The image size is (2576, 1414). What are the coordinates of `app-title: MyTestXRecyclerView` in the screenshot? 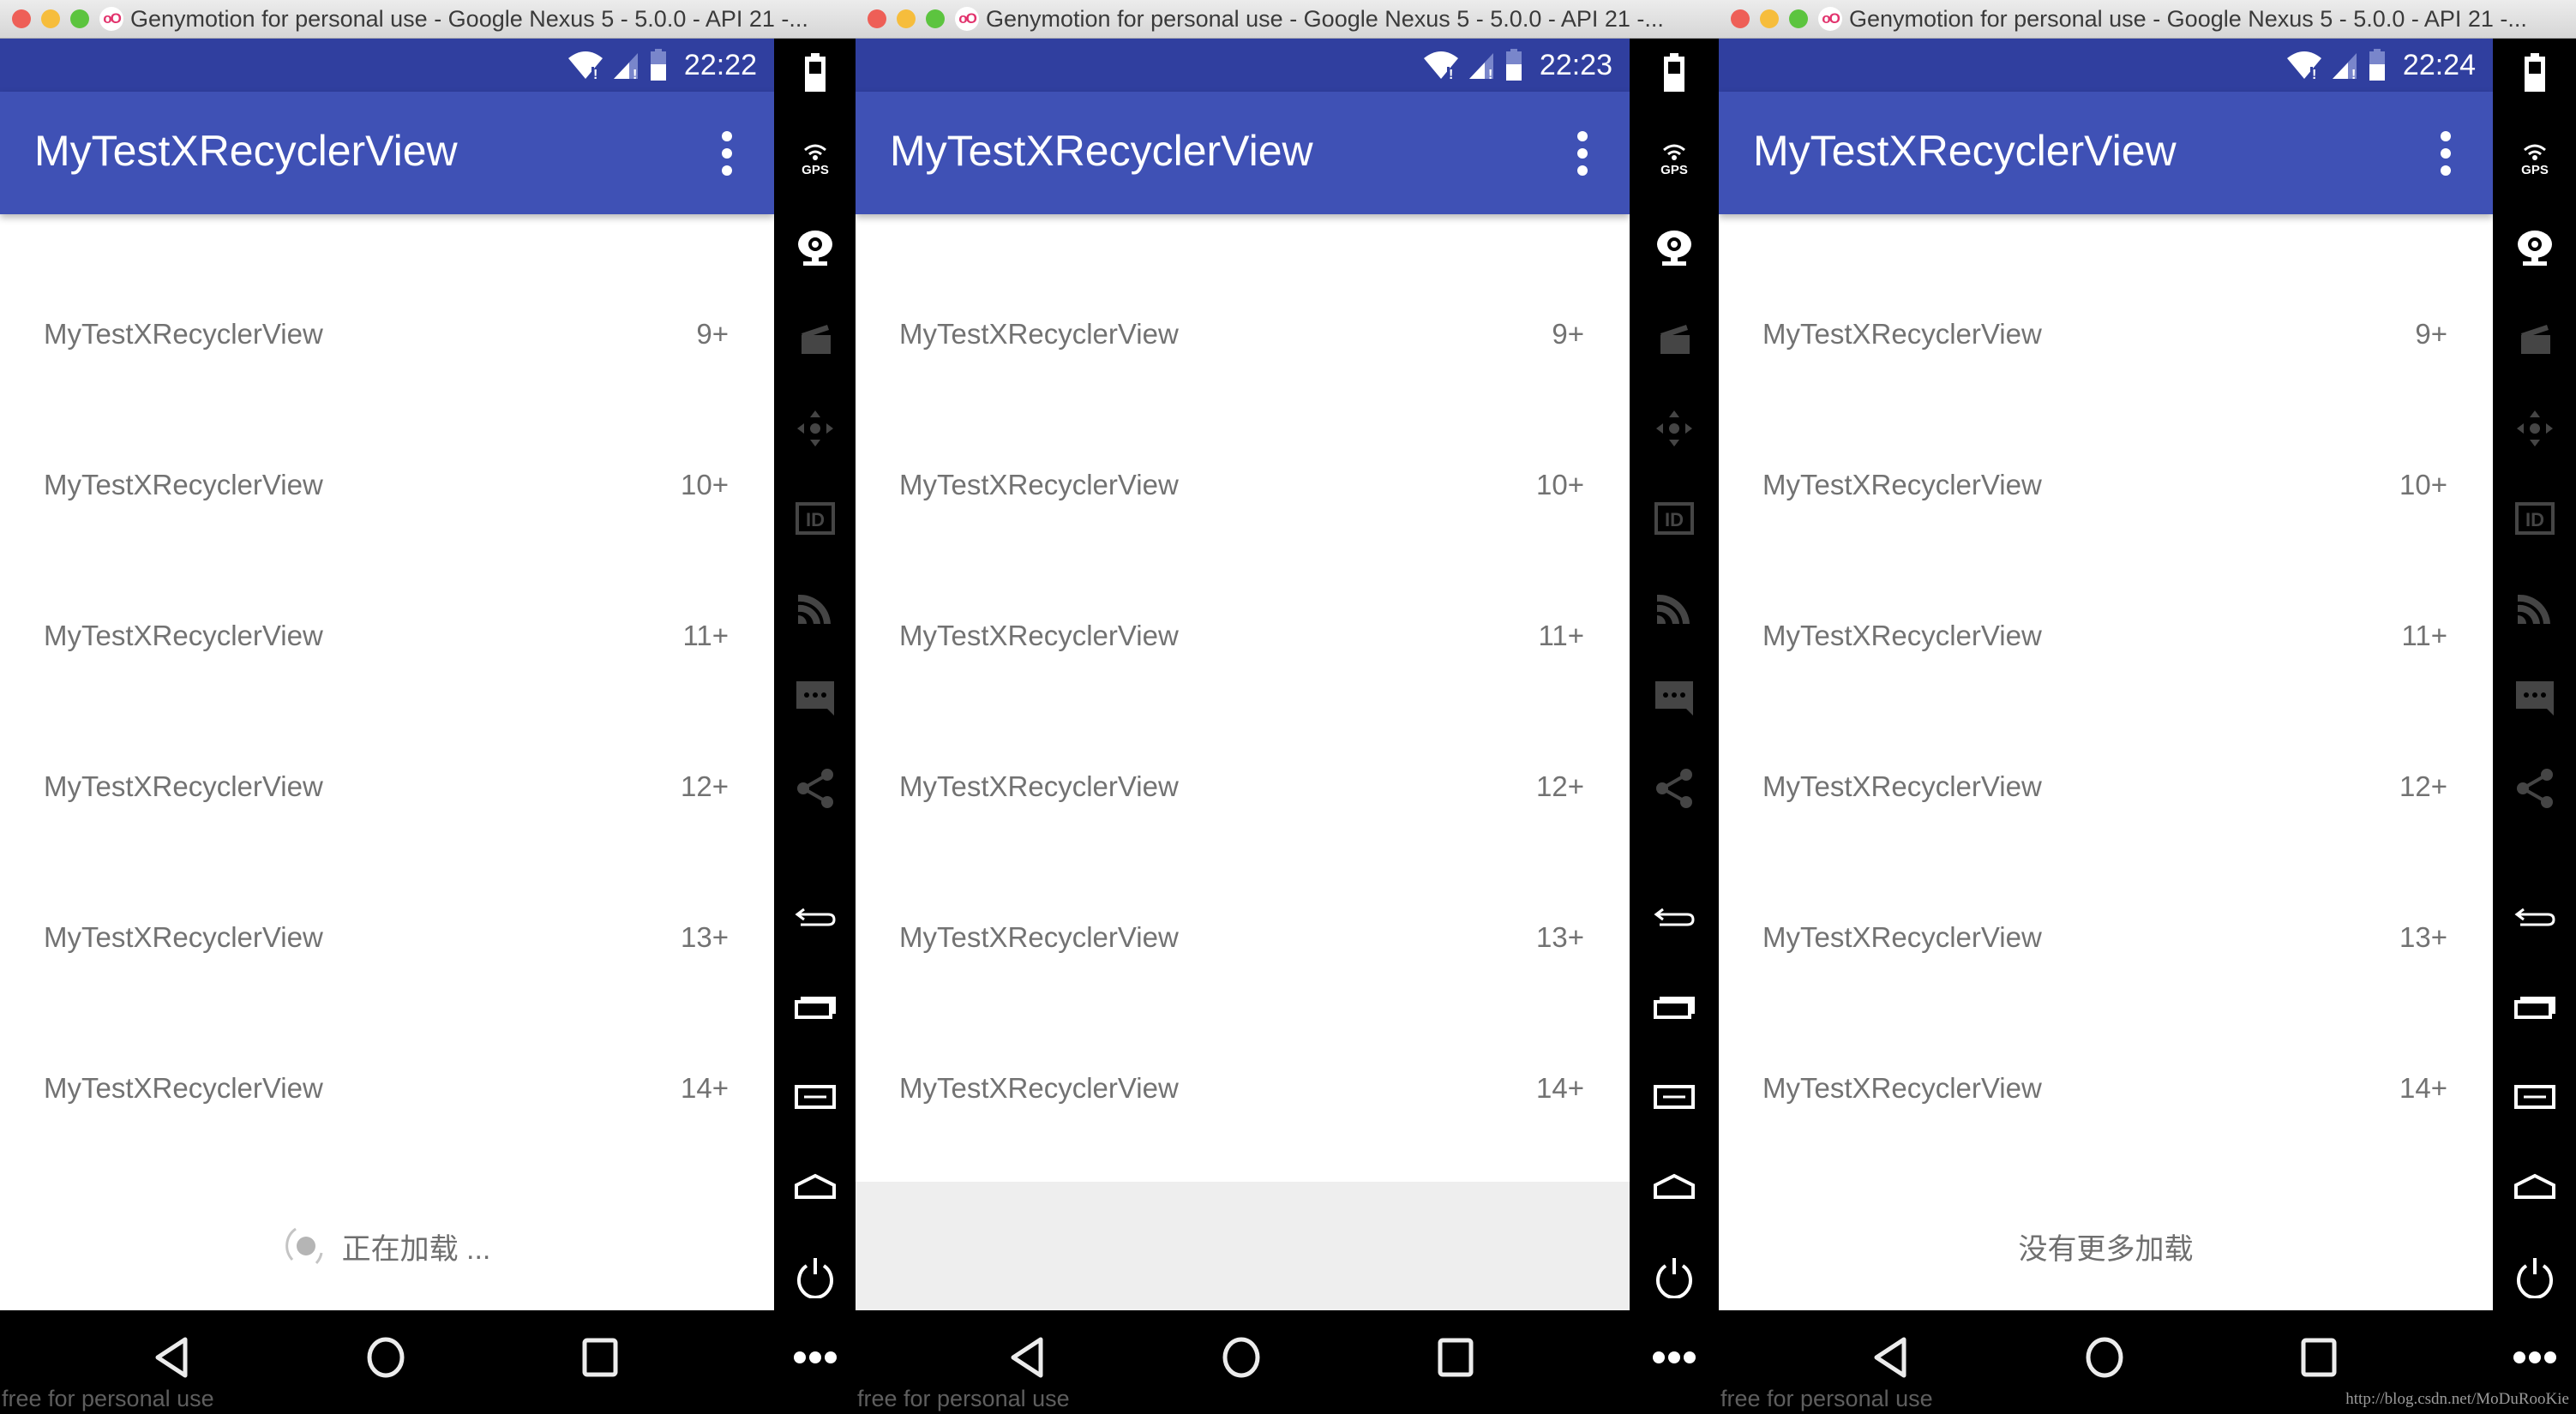 It's located at (246, 151).